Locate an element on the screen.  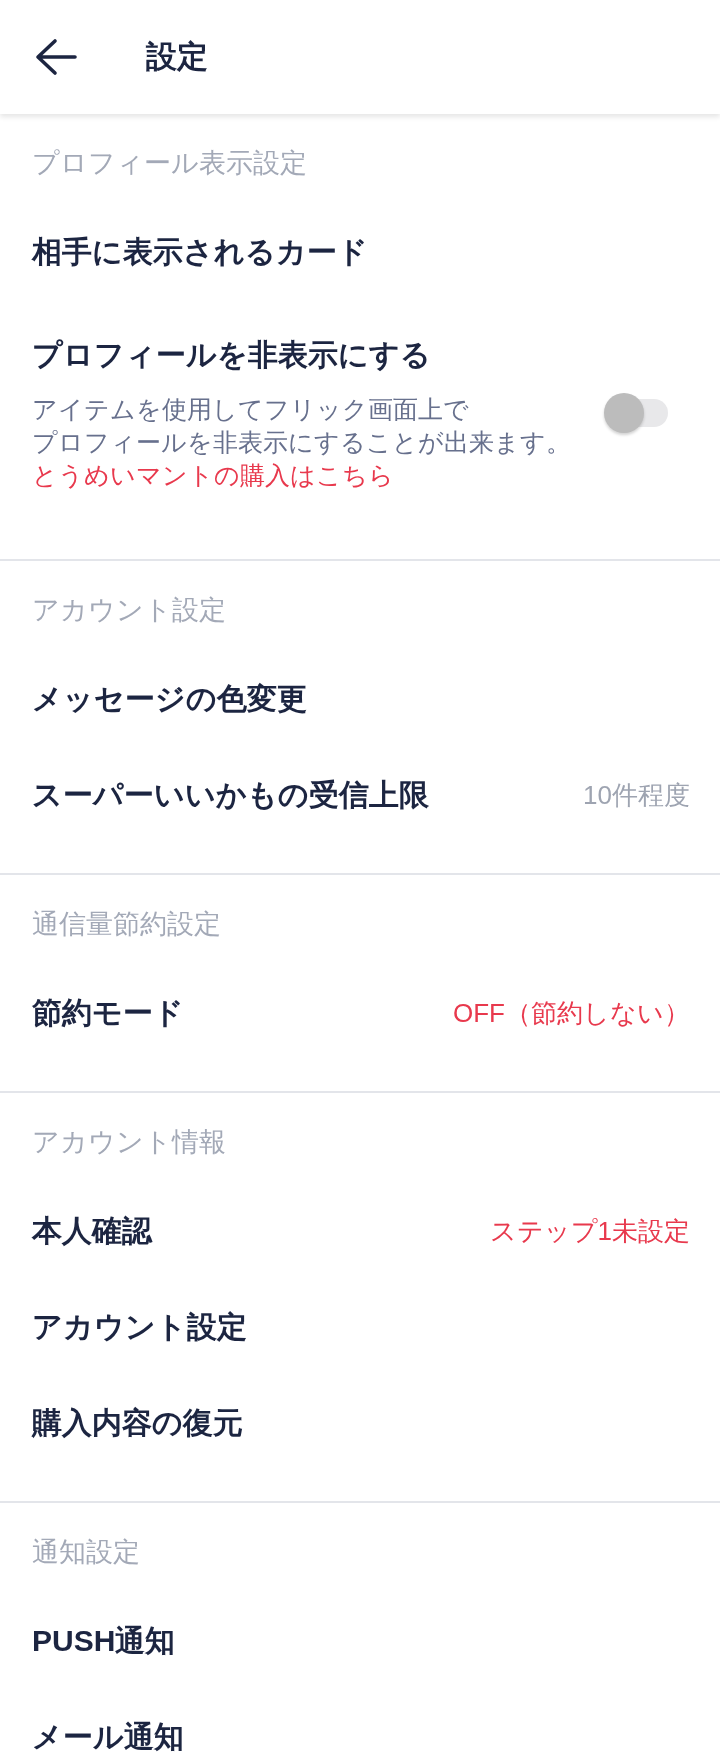
setting-item: 購入内容の復元 is located at coordinates (137, 1423).